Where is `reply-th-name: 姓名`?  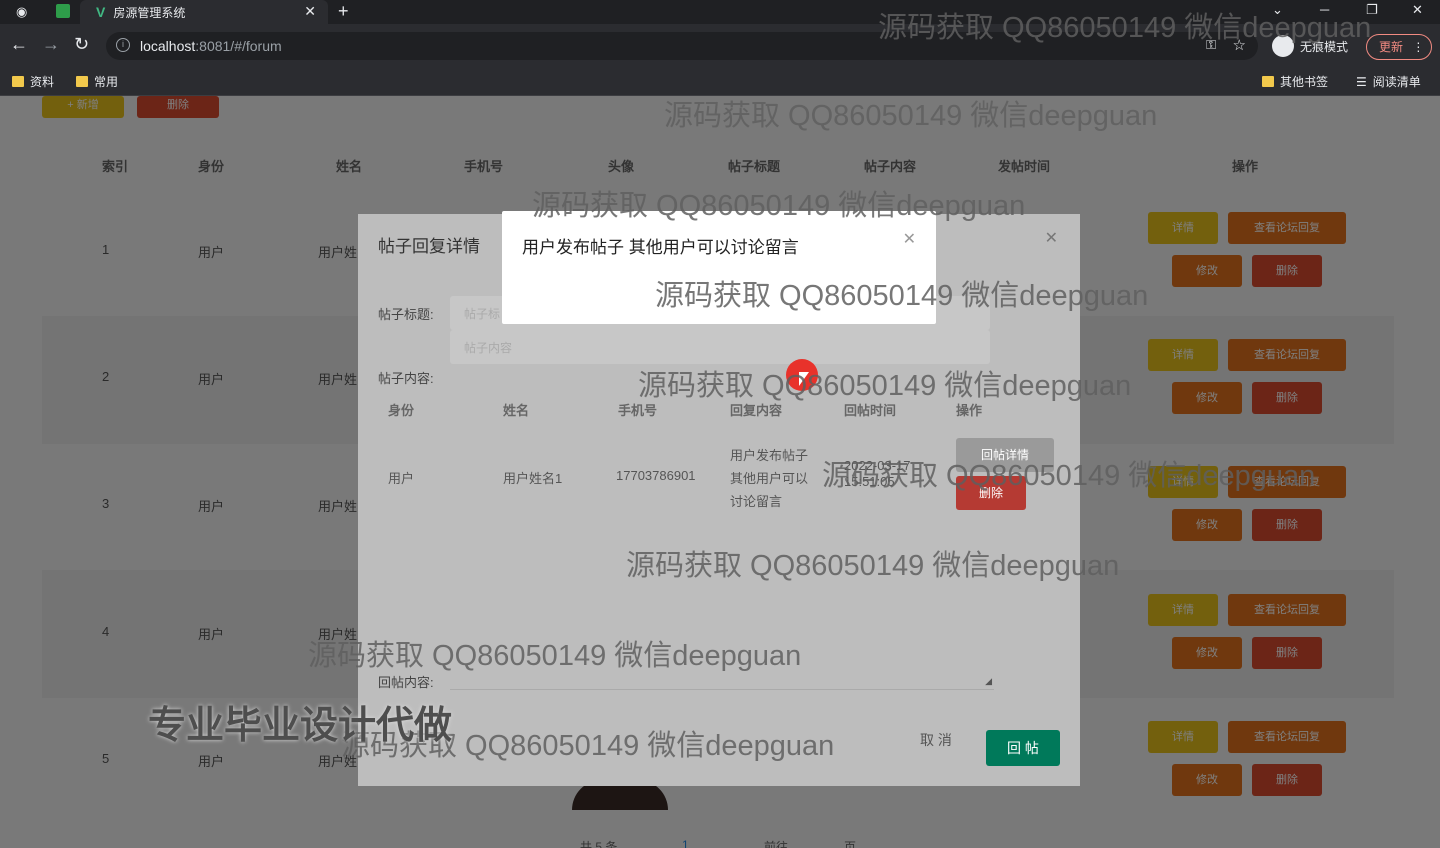 reply-th-name: 姓名 is located at coordinates (516, 410).